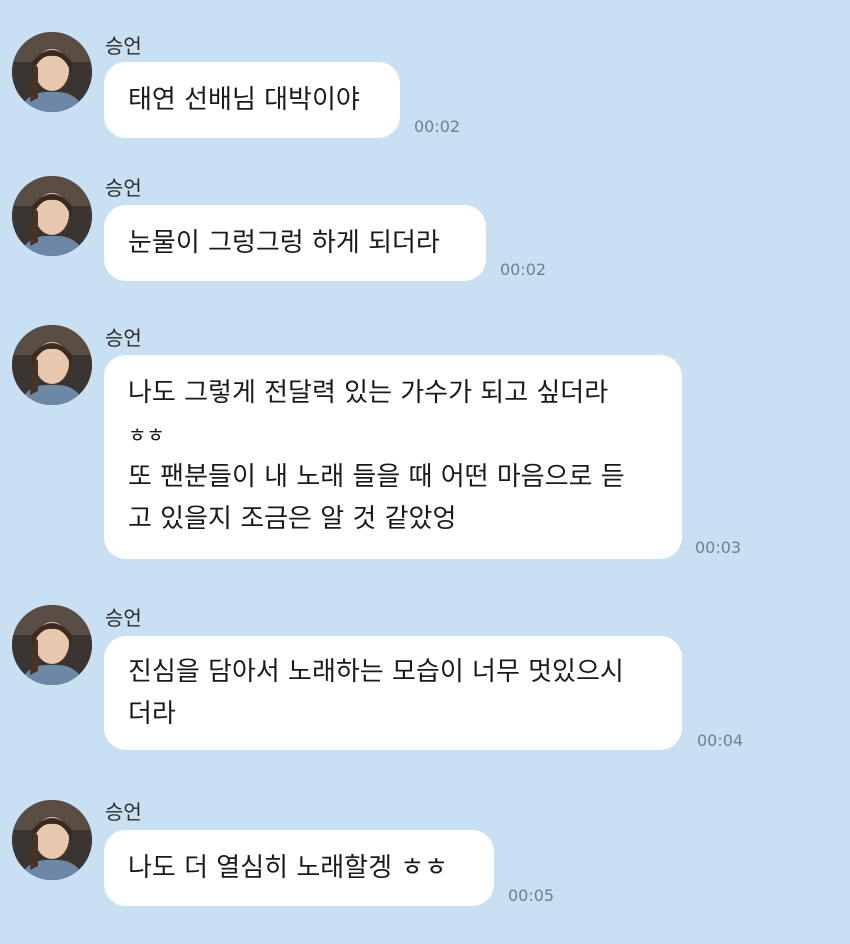 This screenshot has width=850, height=944. I want to click on message-bubble: 진심을 담아서 노래하는 모습이 너무 멋있으시 더라, so click(393, 693).